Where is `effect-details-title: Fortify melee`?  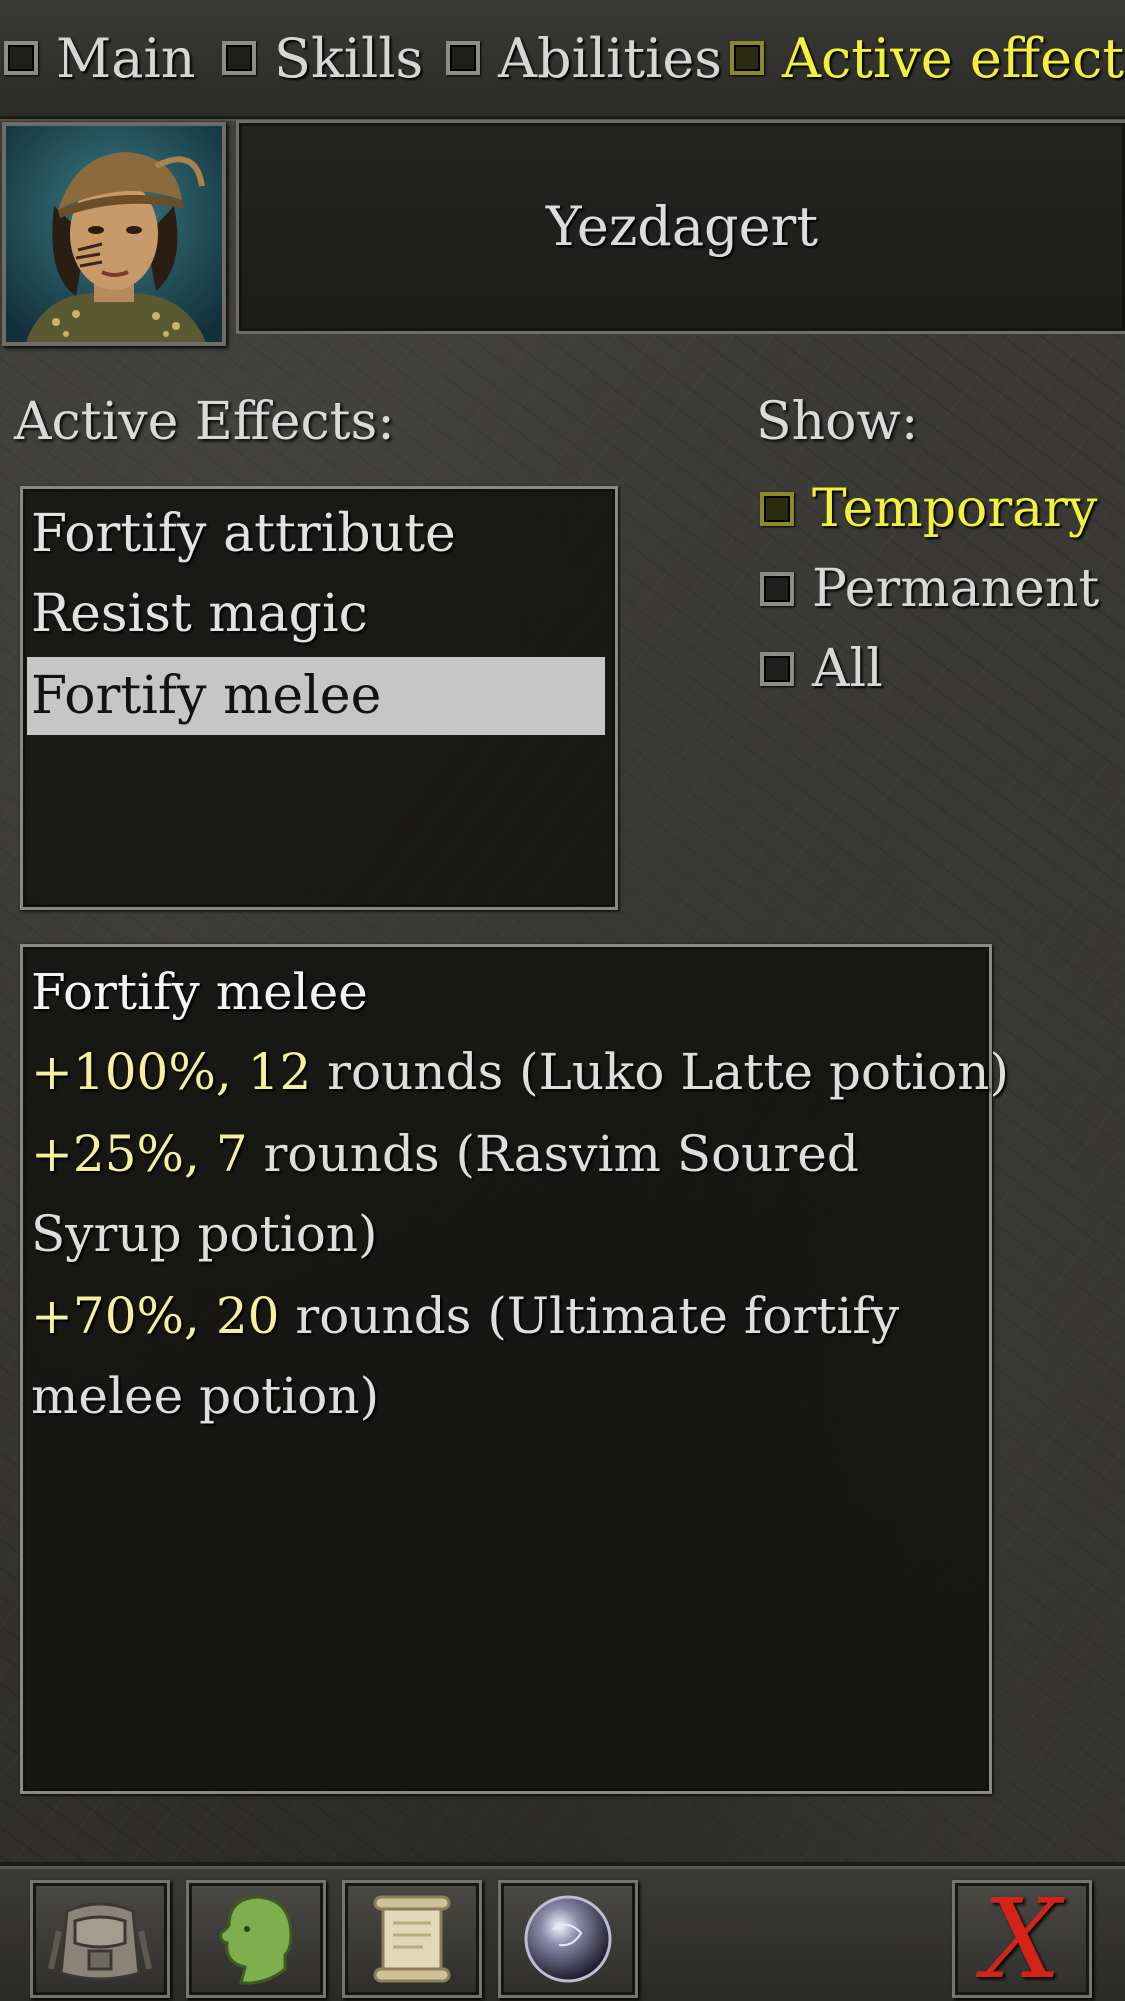 effect-details-title: Fortify melee is located at coordinates (199, 992).